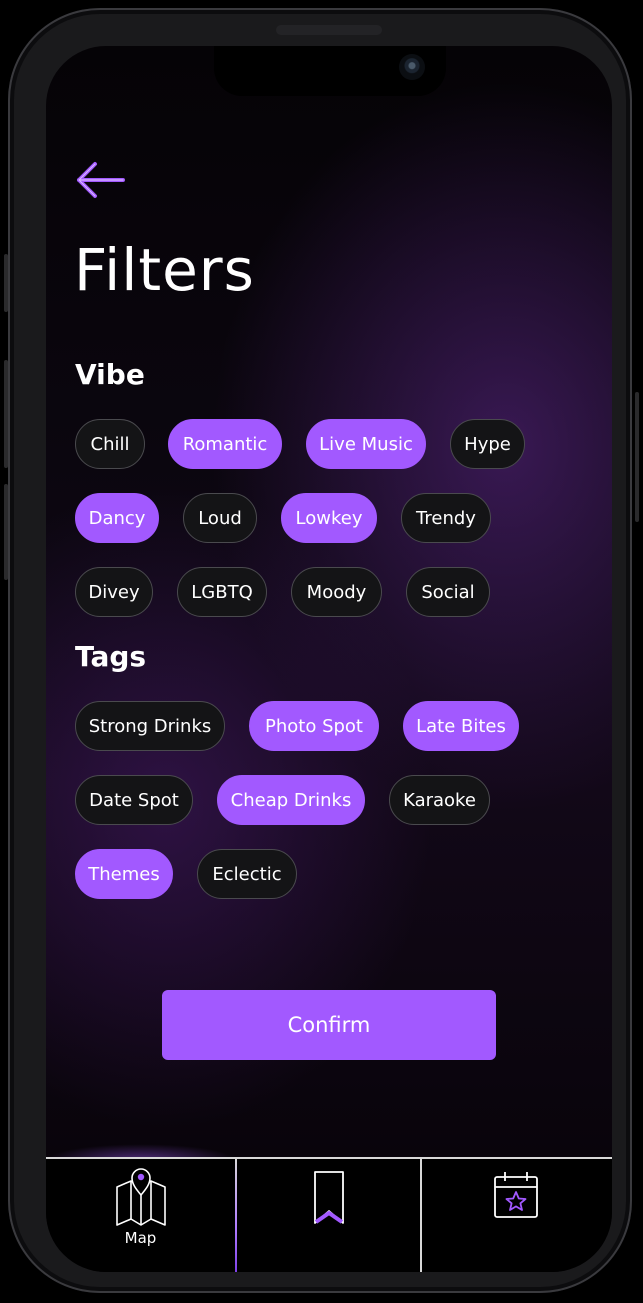 This screenshot has width=643, height=1303. Describe the element at coordinates (330, 71) in the screenshot. I see `notch` at that location.